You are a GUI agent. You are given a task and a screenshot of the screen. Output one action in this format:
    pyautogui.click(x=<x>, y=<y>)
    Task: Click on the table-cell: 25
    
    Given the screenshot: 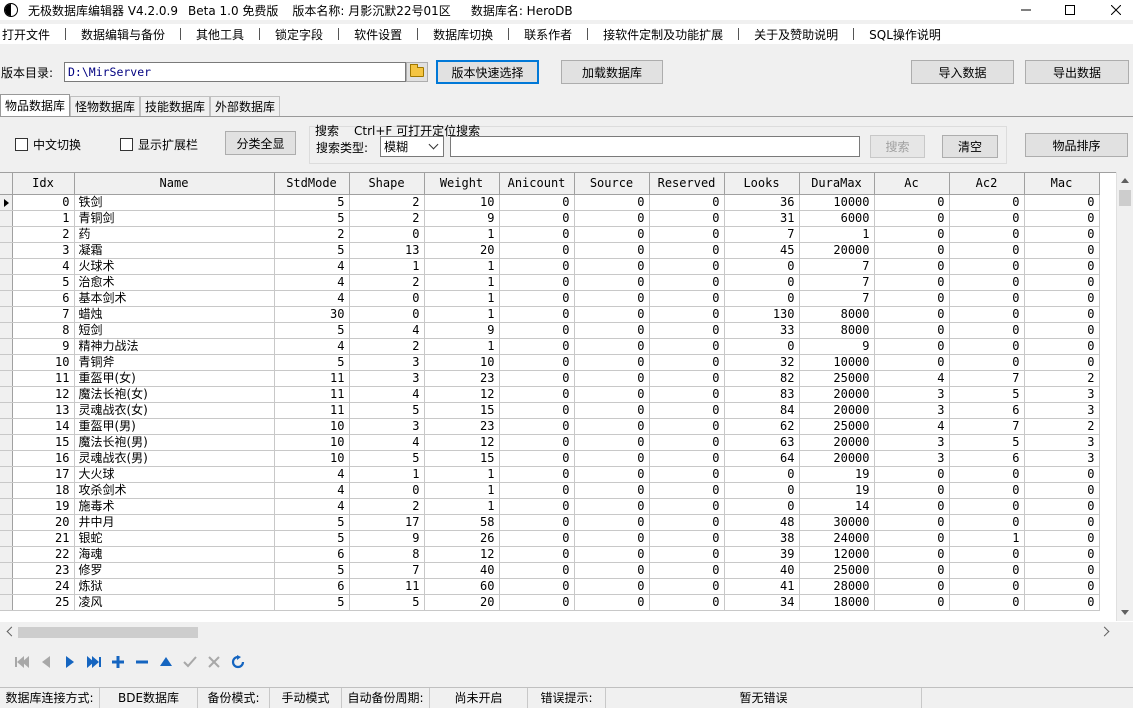 What is the action you would take?
    pyautogui.click(x=43, y=602)
    